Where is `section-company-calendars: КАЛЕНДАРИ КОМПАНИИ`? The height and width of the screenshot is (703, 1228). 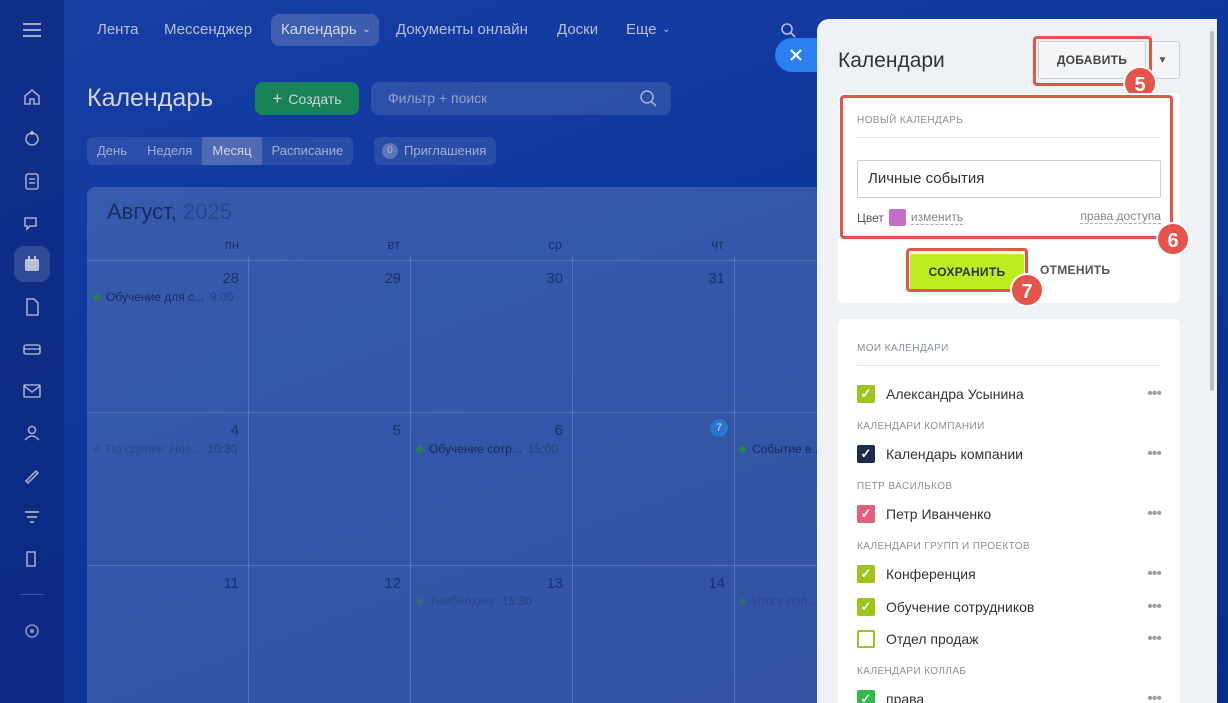
section-company-calendars: КАЛЕНДАРИ КОМПАНИИ is located at coordinates (921, 426).